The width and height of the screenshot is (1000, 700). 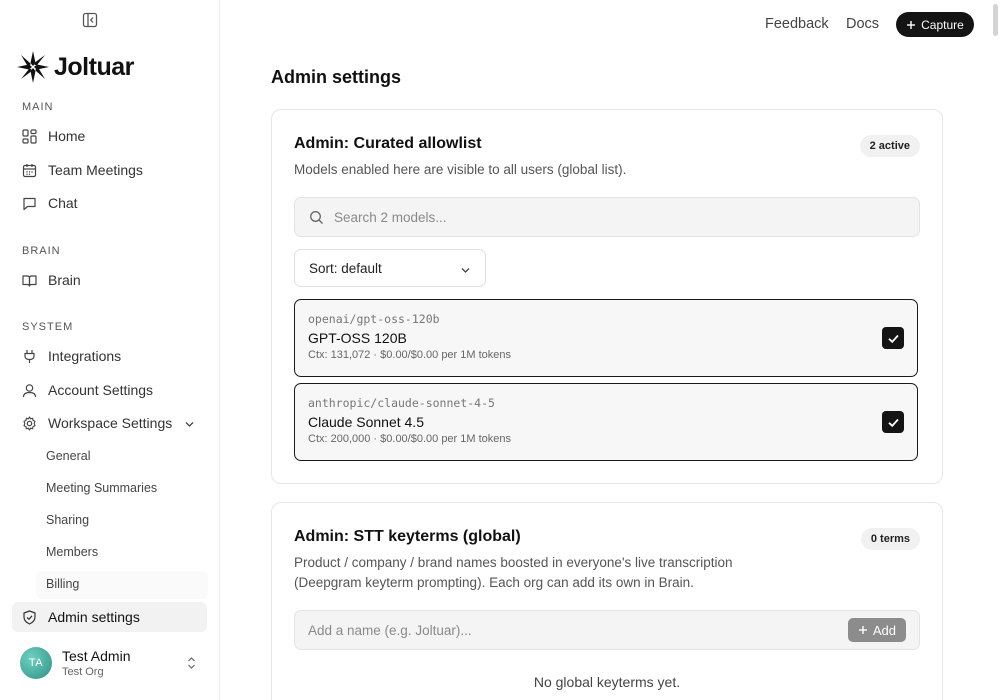 What do you see at coordinates (29, 356) in the screenshot?
I see `plug-icon` at bounding box center [29, 356].